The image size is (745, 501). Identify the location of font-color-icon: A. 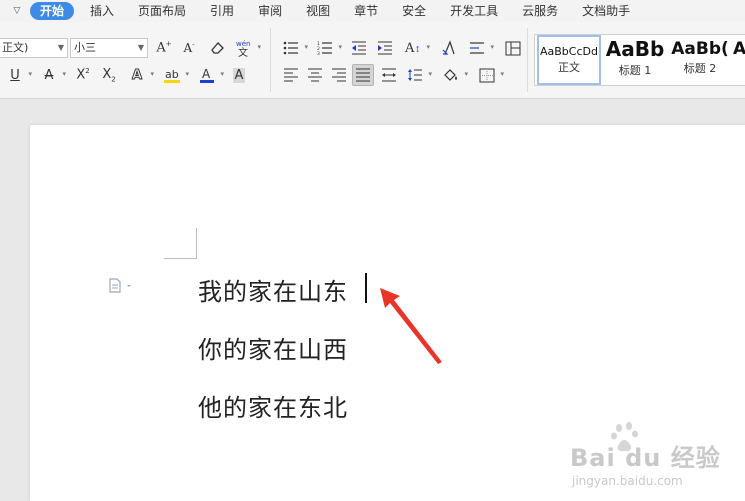
(207, 75).